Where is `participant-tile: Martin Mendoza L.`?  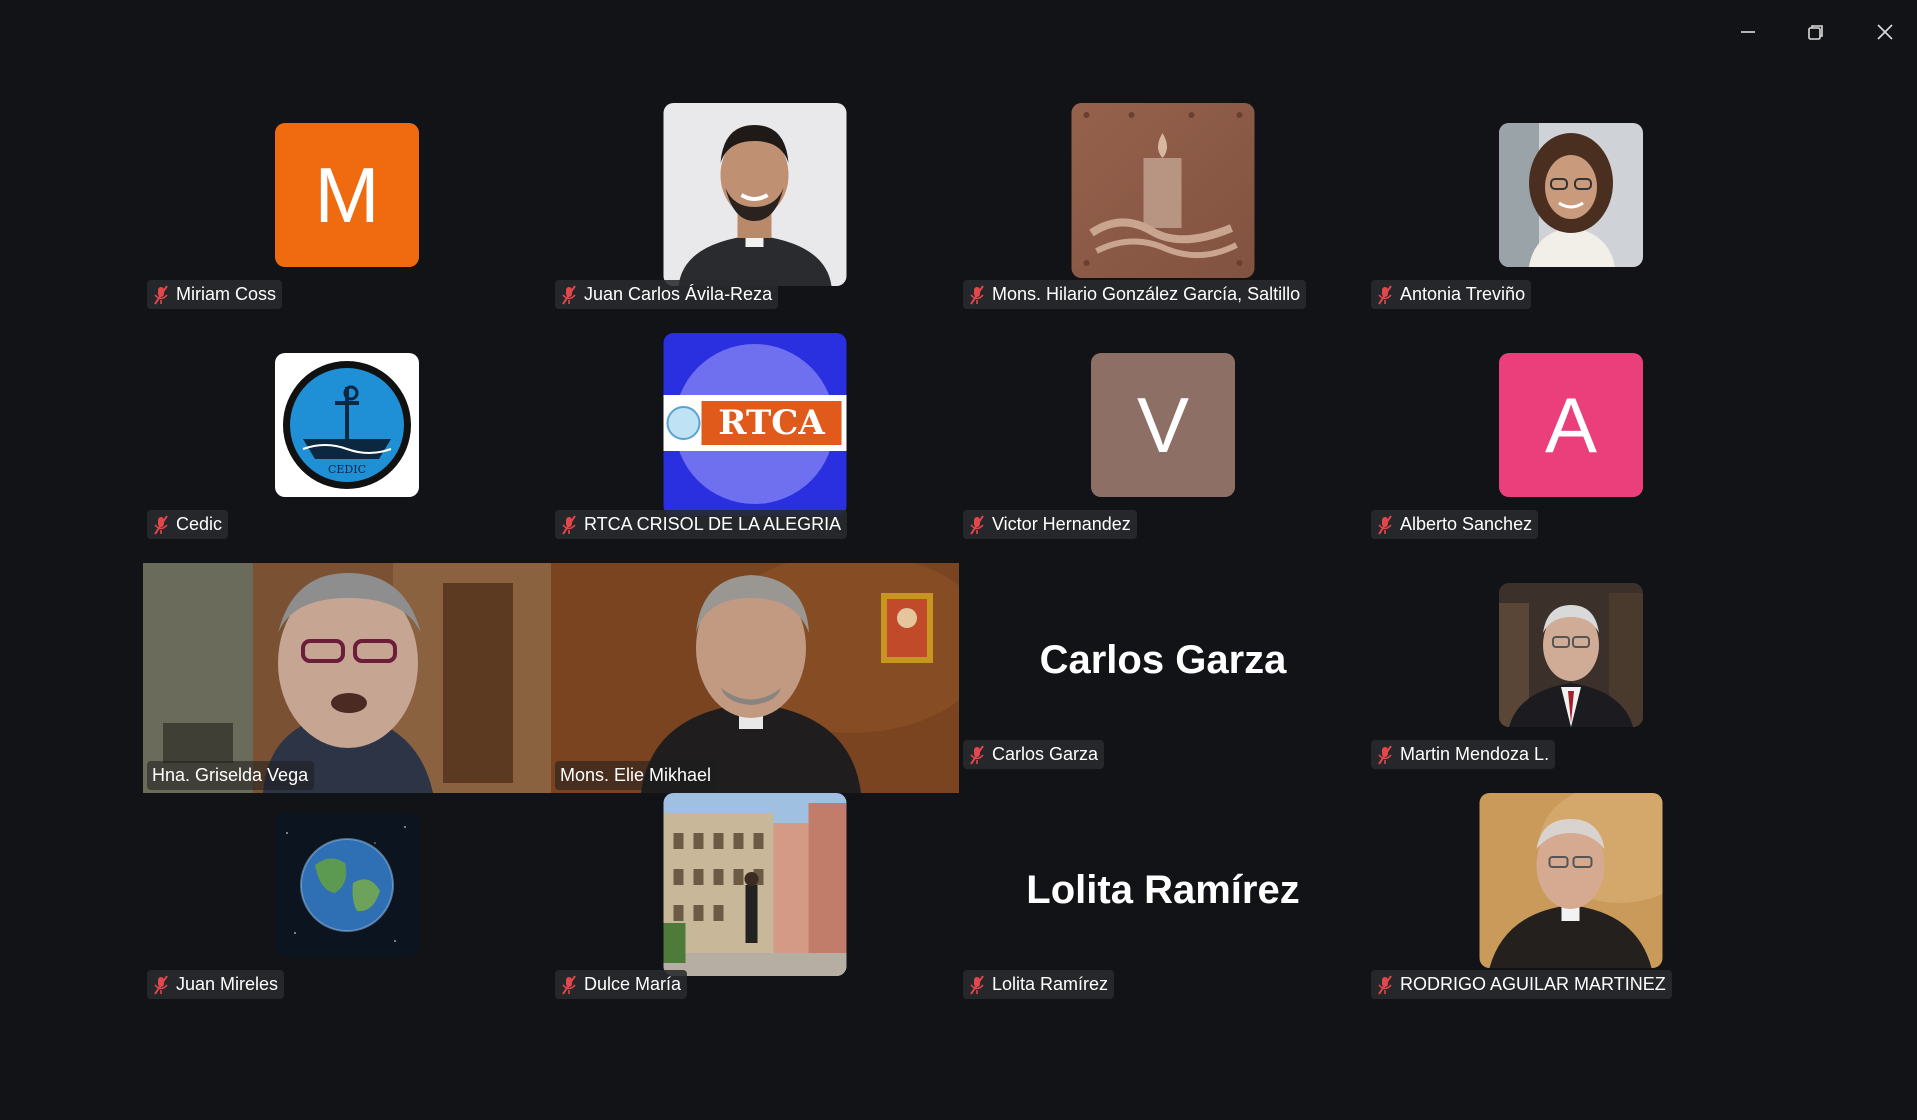
participant-tile: Martin Mendoza L. is located at coordinates (1571, 678).